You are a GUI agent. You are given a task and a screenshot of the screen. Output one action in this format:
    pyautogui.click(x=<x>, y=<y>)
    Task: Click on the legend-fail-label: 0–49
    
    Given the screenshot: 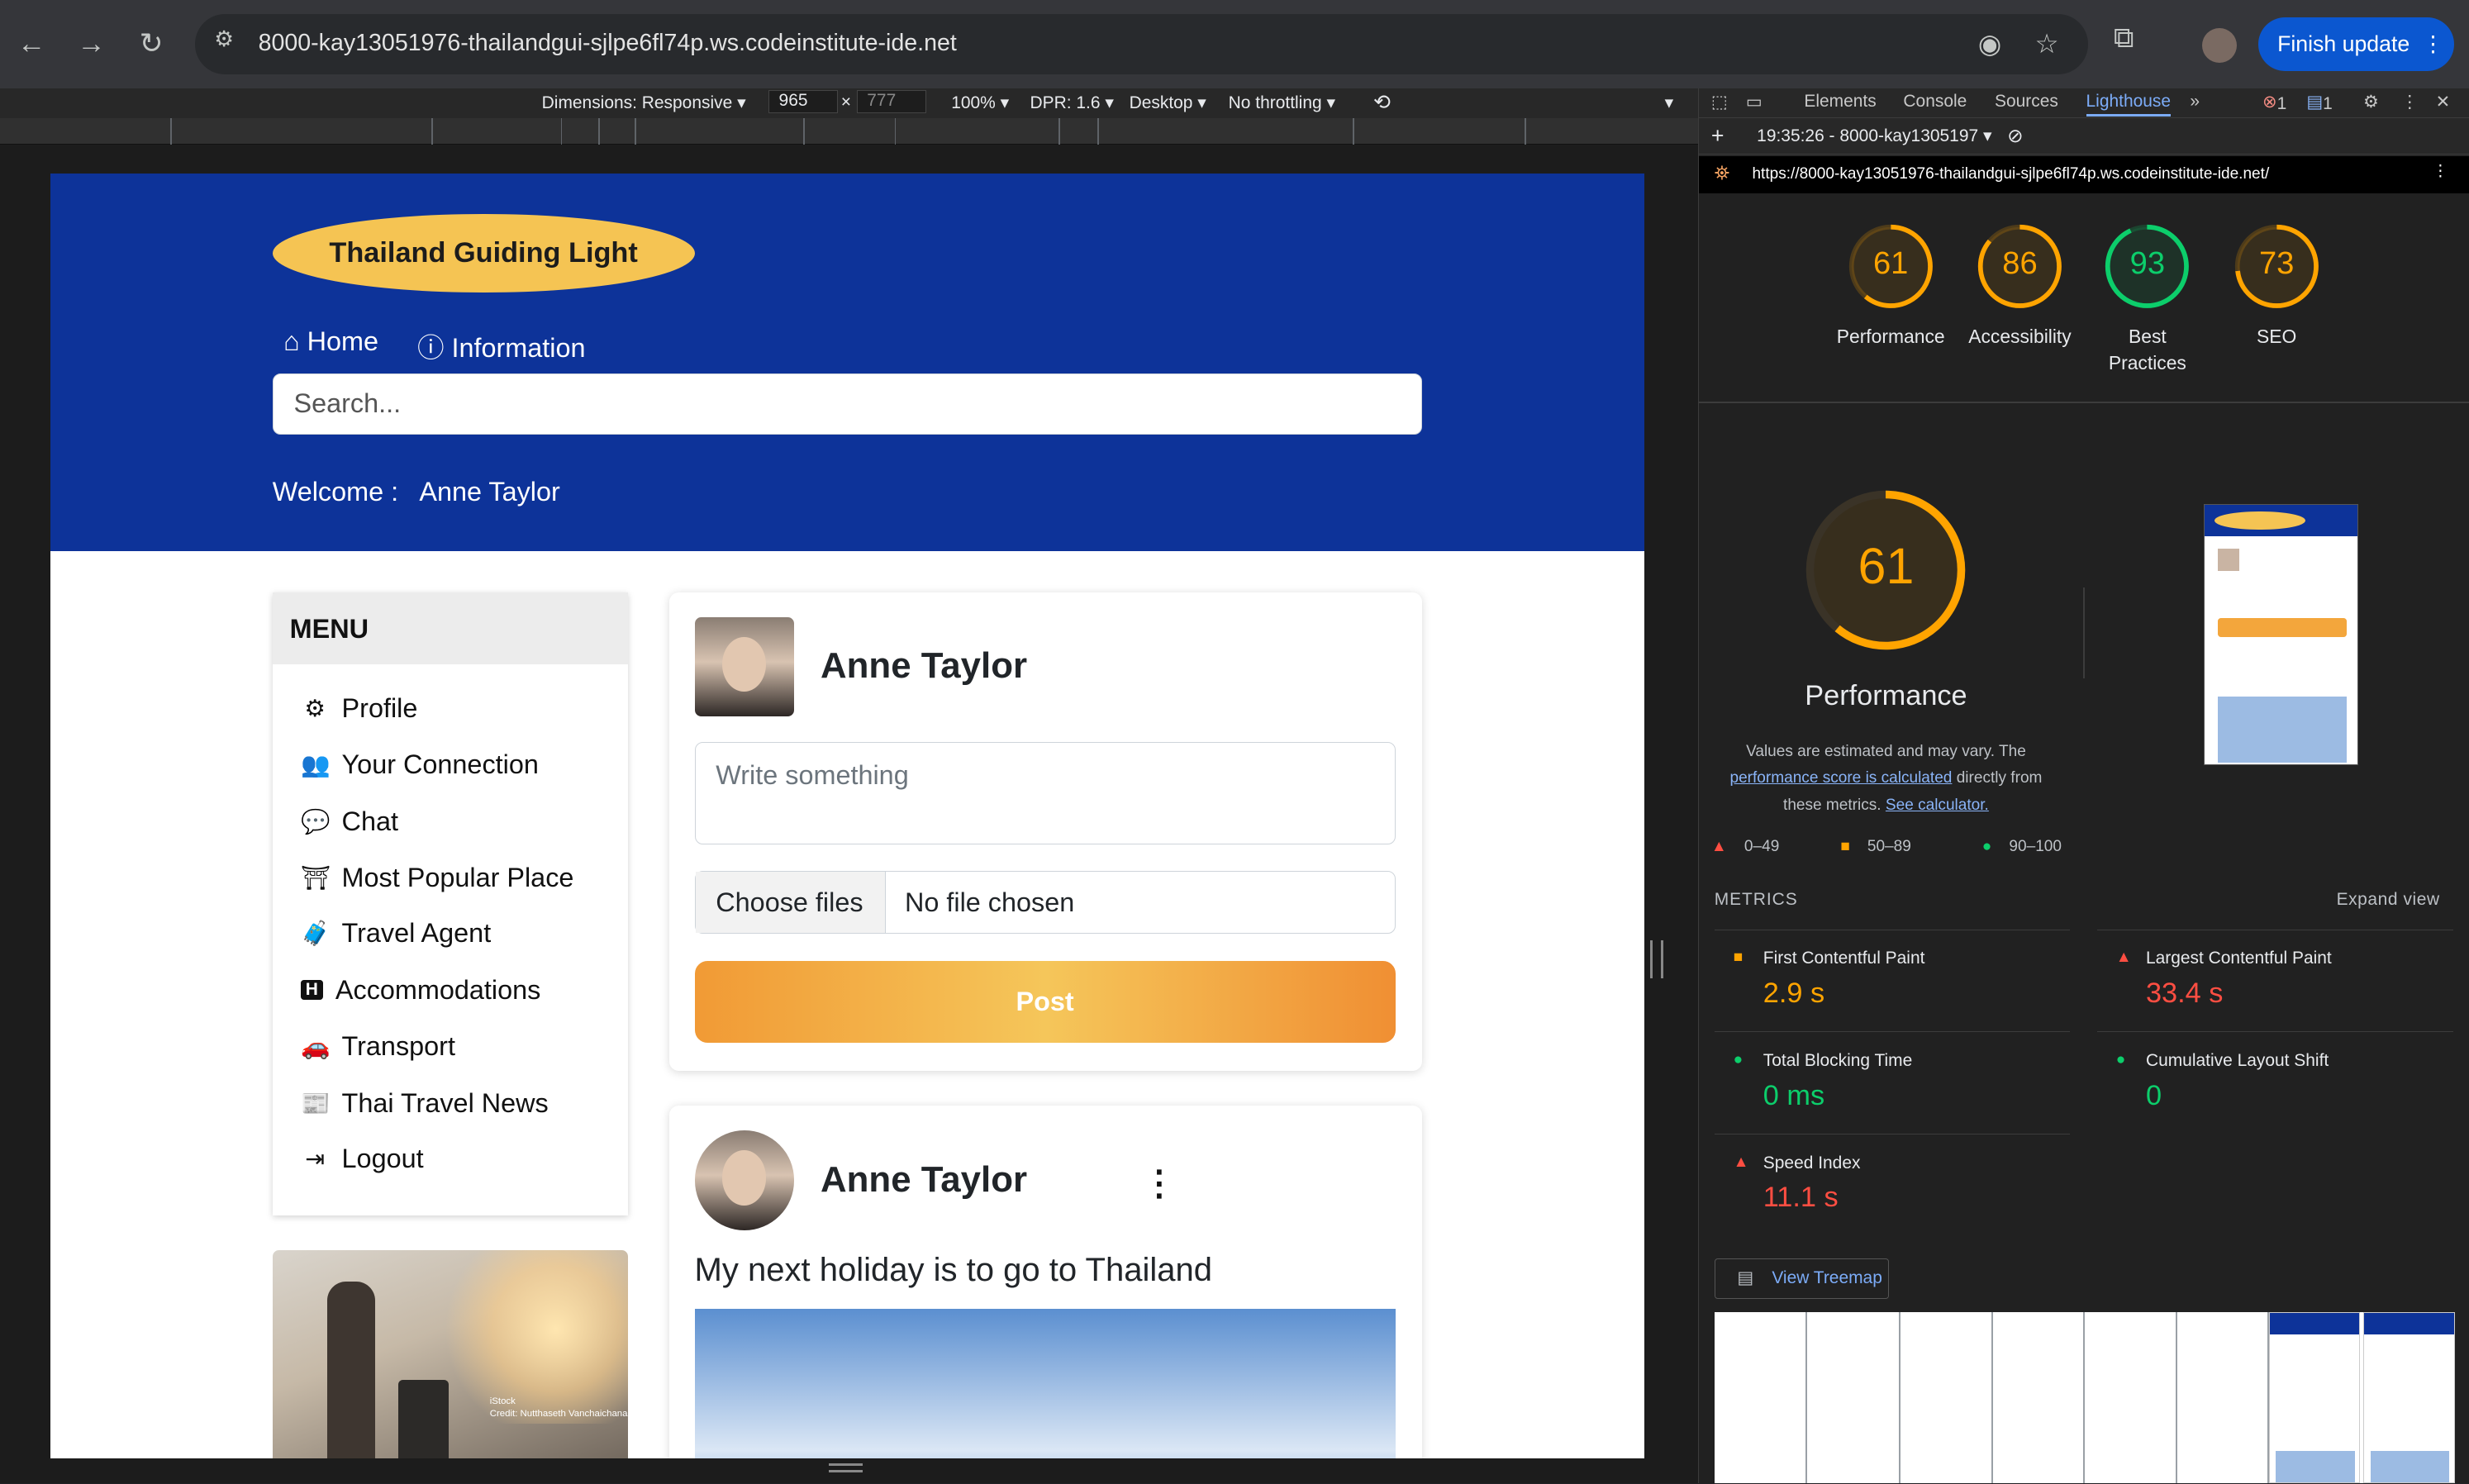 What is the action you would take?
    pyautogui.click(x=1762, y=846)
    